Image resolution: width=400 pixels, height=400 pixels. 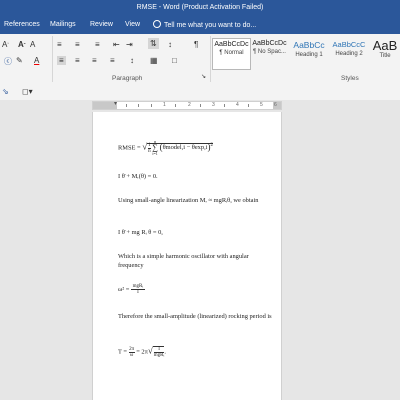 I want to click on font-color-icon: A, so click(x=36, y=60).